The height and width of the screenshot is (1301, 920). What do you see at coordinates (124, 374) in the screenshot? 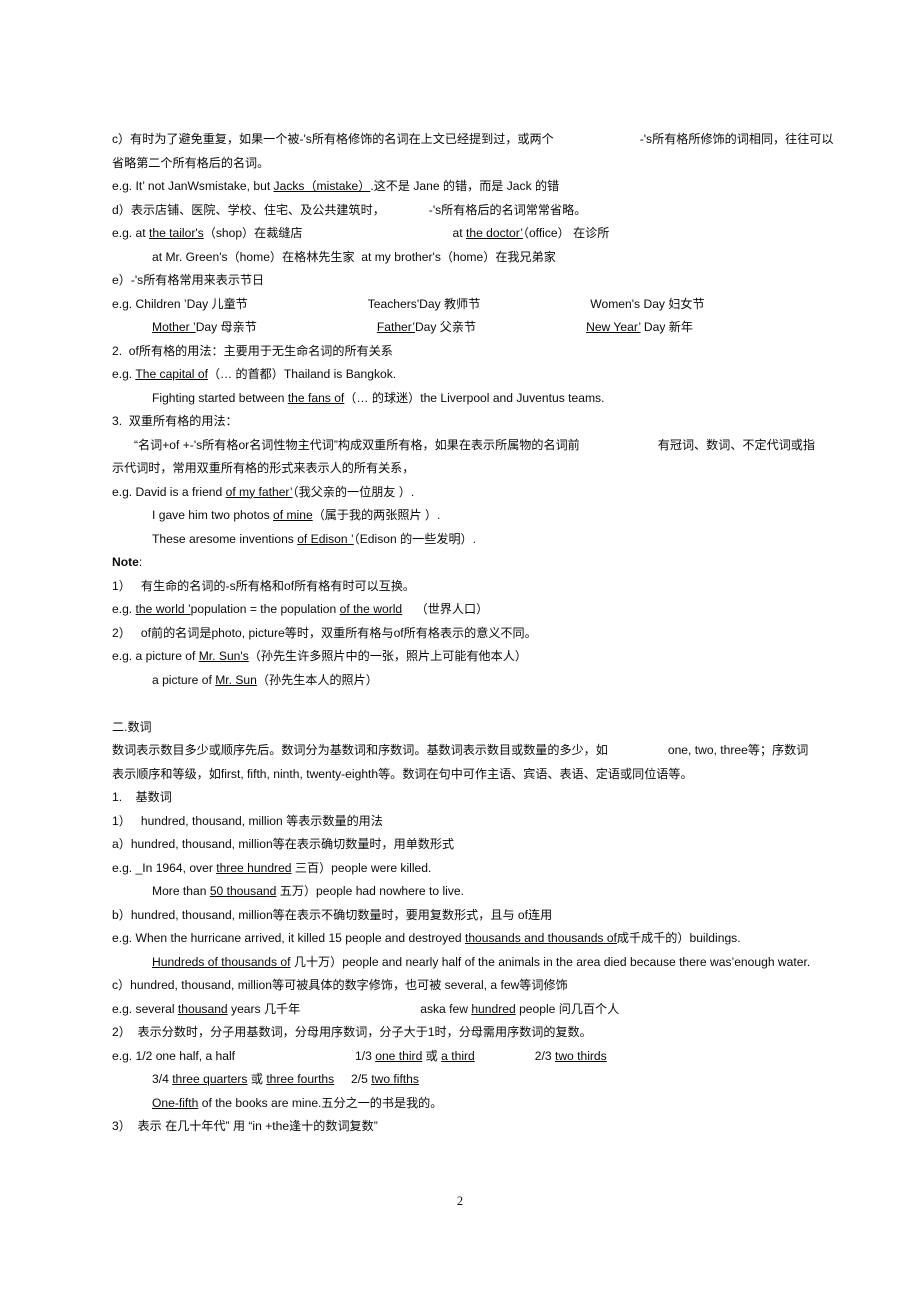
I see `text-run: e.g.` at bounding box center [124, 374].